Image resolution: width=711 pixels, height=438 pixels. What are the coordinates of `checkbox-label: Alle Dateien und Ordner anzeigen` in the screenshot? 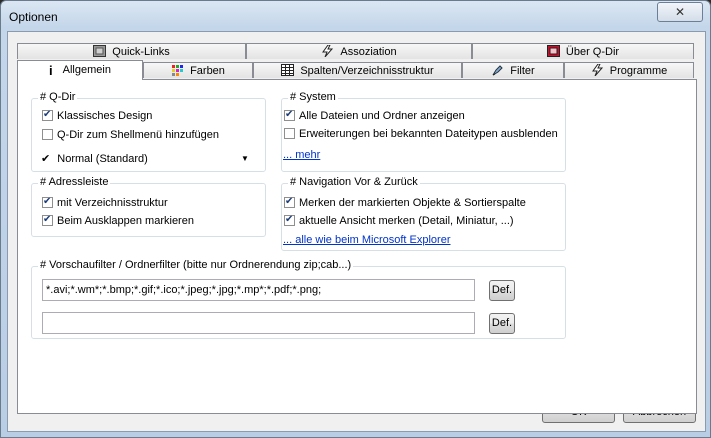 It's located at (382, 116).